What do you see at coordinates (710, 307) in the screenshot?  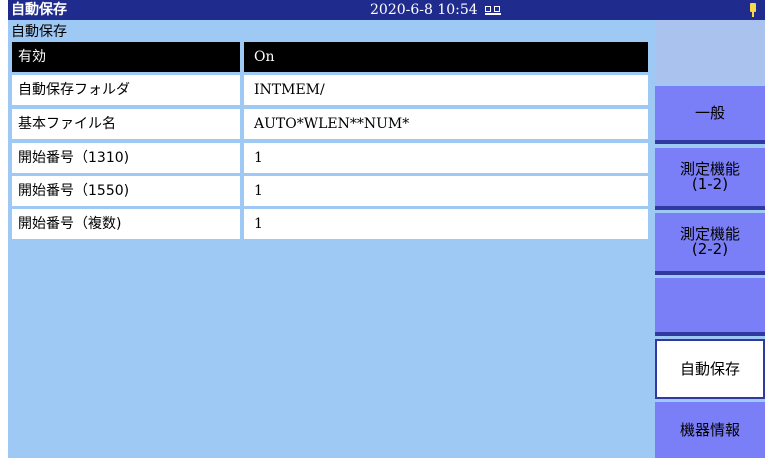 I see `softkey-blank` at bounding box center [710, 307].